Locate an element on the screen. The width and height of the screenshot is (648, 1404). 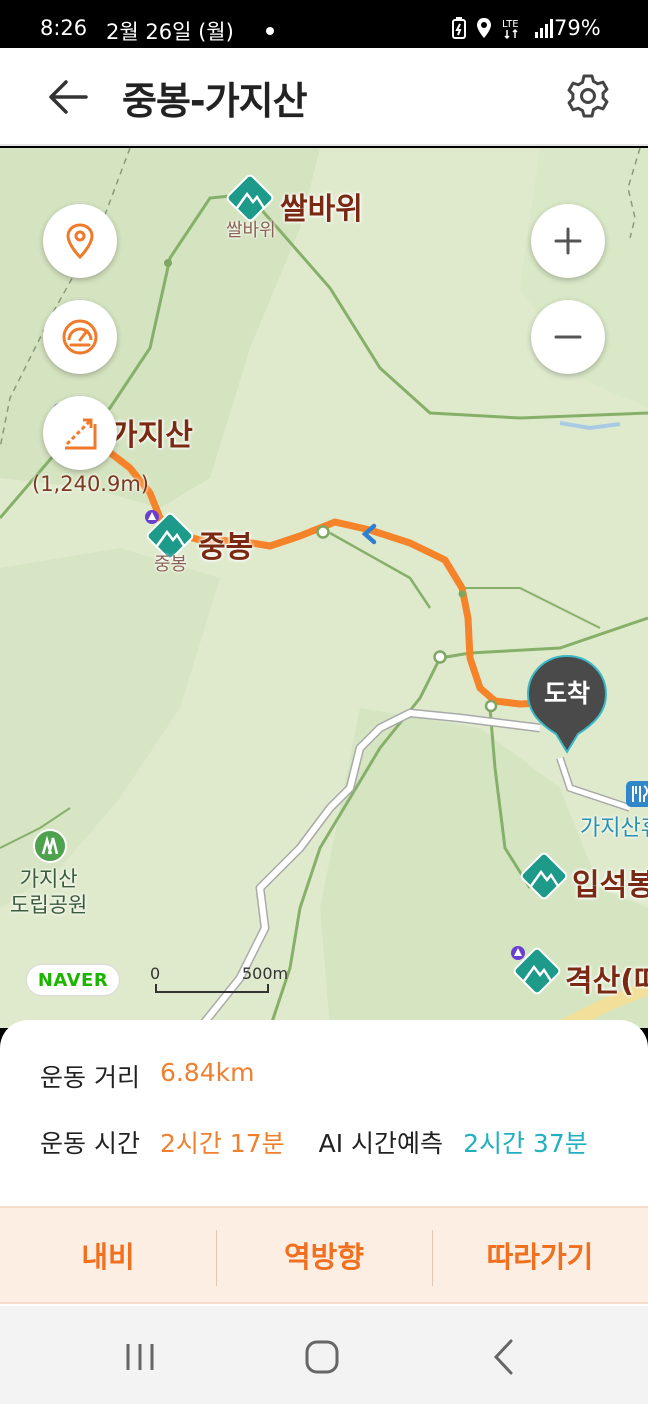
peak-label-jungbong: 중봉 is located at coordinates (226, 547).